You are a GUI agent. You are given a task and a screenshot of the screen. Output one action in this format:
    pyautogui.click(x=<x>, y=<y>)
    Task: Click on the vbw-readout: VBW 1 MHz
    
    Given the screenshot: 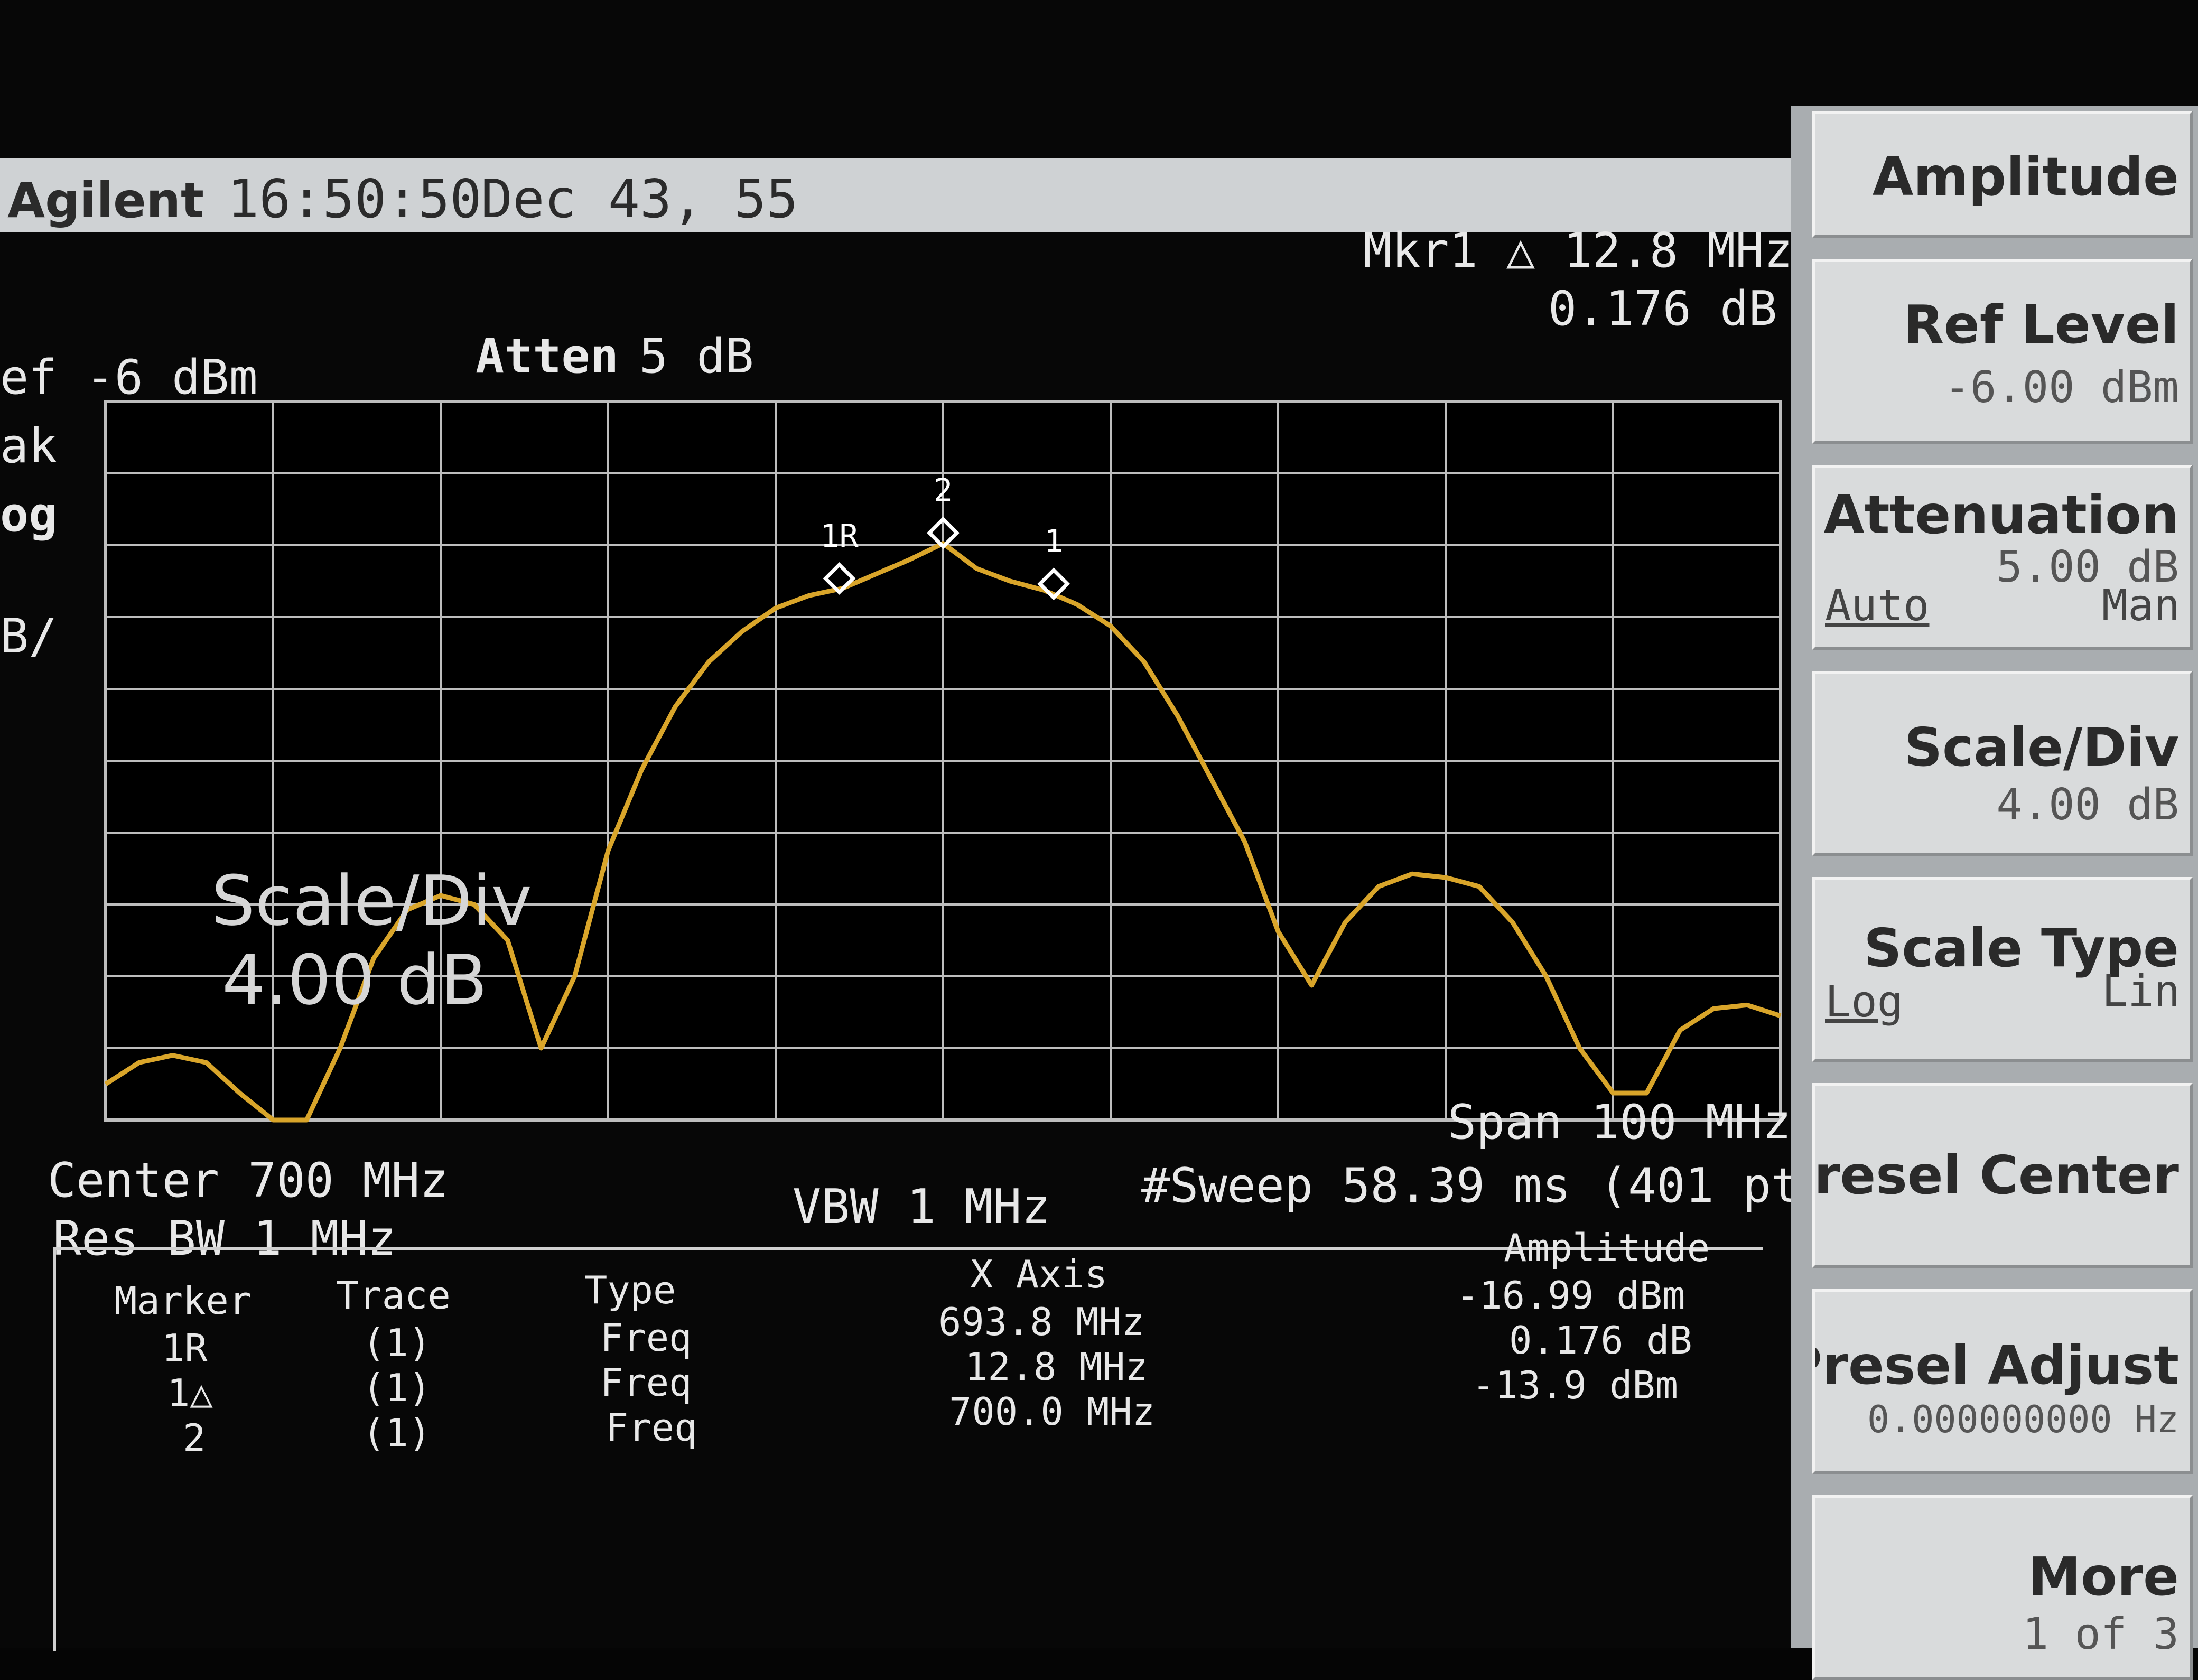 What is the action you would take?
    pyautogui.click(x=922, y=1207)
    